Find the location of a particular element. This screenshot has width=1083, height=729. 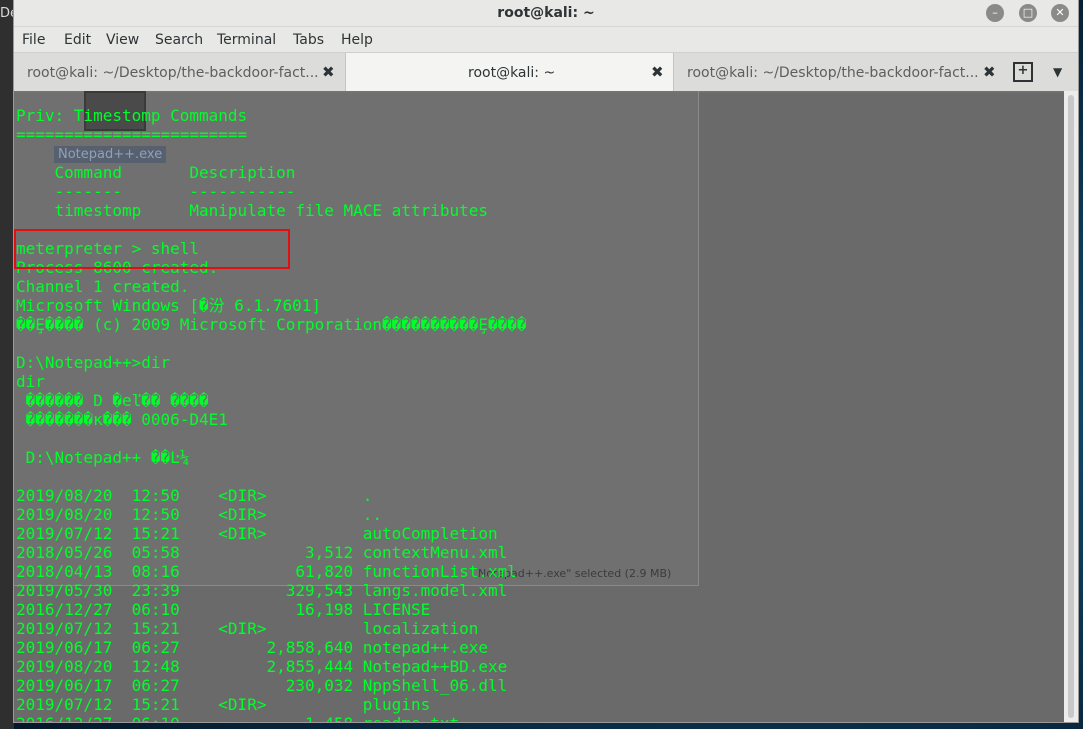

dir-entry: 2019/08/20 12:50 <DIR> . is located at coordinates (194, 495).